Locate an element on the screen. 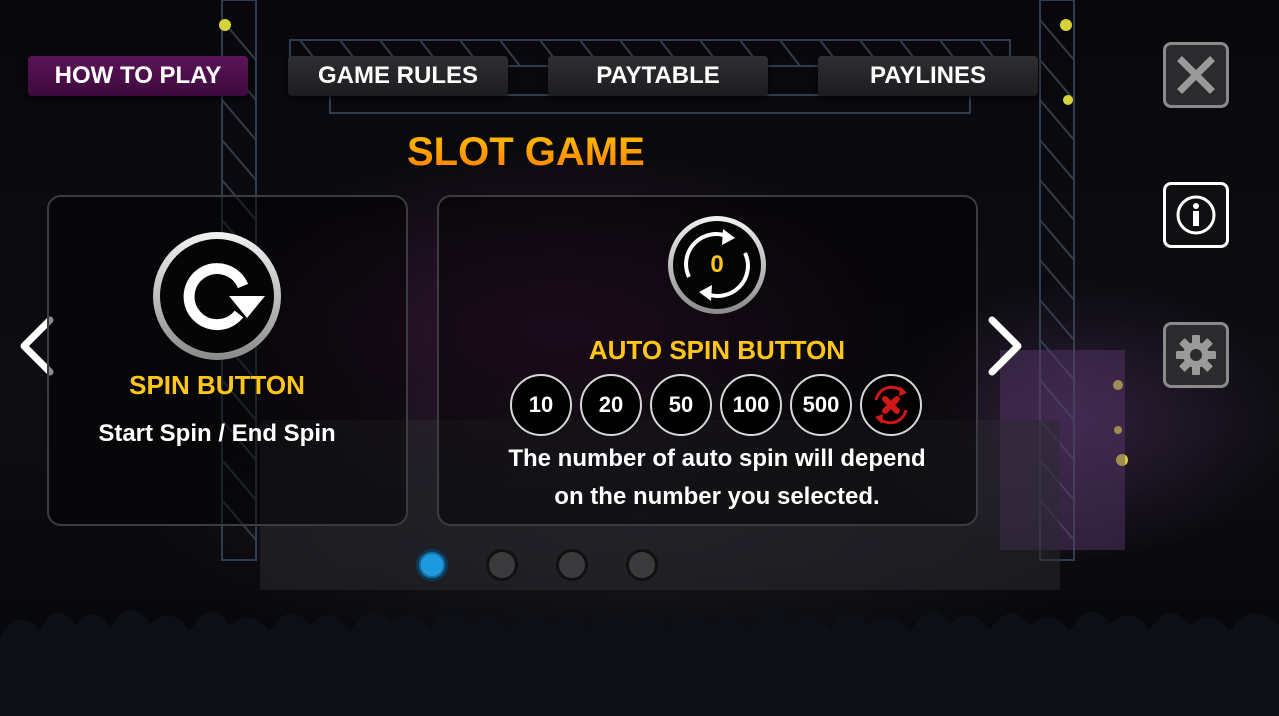 Image resolution: width=1279 pixels, height=716 pixels. cancel-icon is located at coordinates (891, 405).